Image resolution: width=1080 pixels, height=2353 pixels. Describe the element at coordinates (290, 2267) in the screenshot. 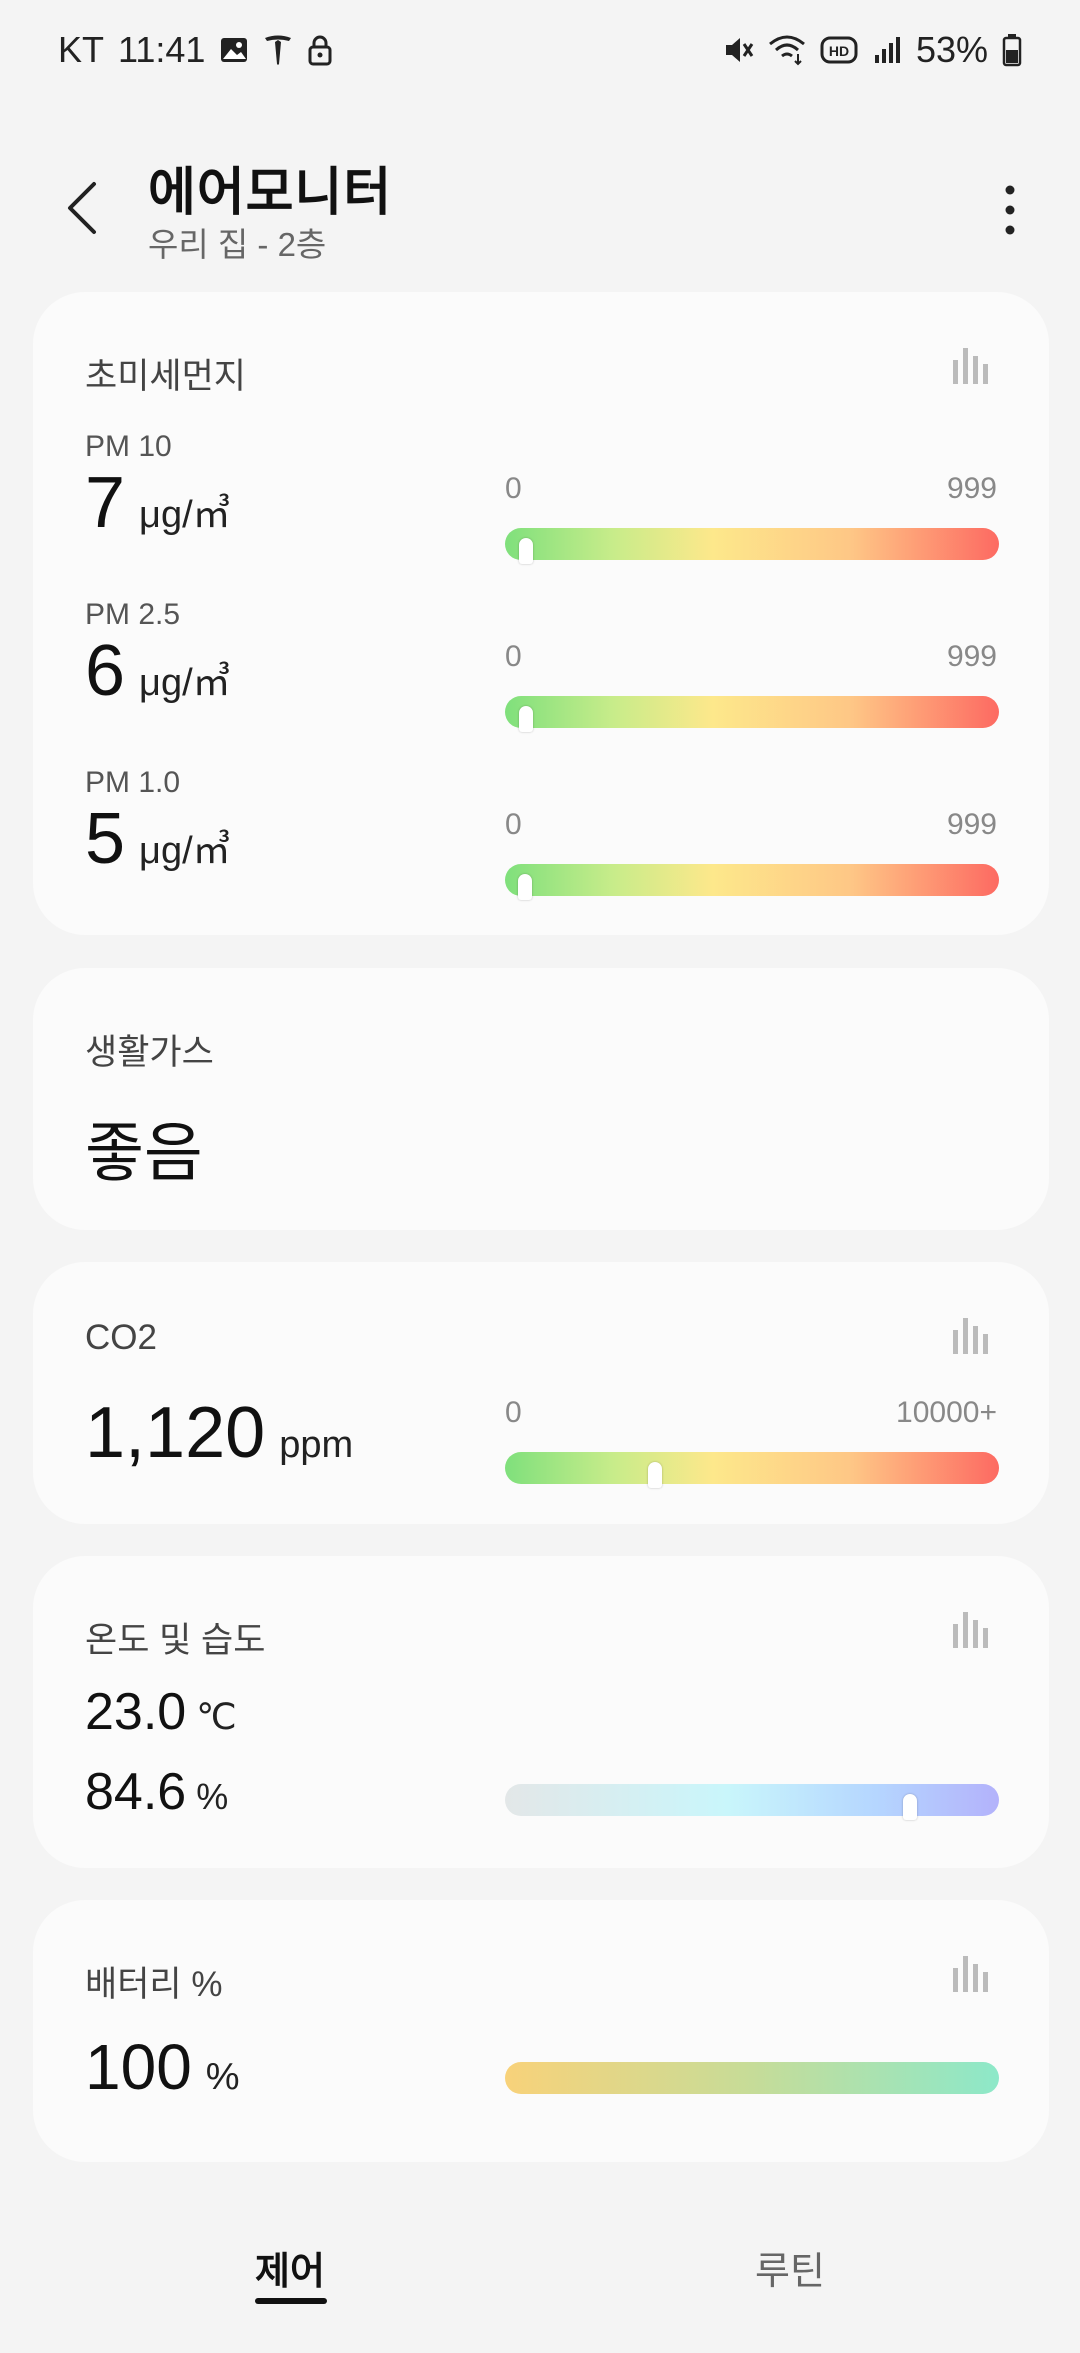

I see `tab-control: 제어` at that location.